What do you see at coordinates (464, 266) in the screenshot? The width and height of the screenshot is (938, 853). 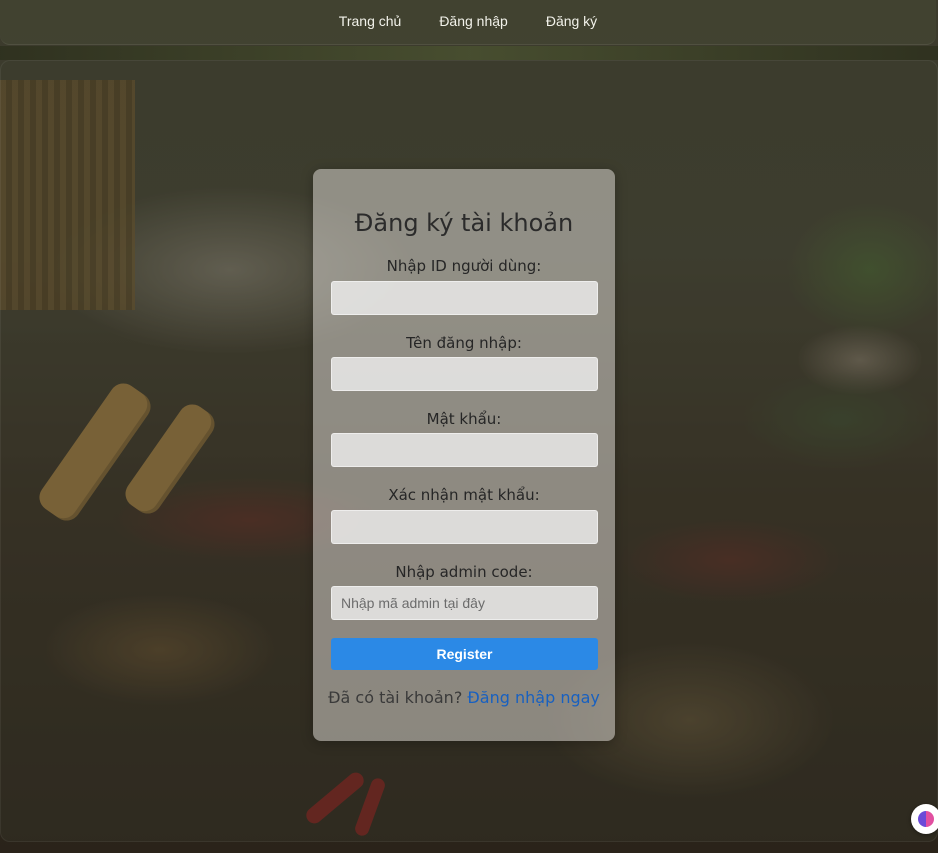 I see `user-id-label: Nhập ID người dùng:` at bounding box center [464, 266].